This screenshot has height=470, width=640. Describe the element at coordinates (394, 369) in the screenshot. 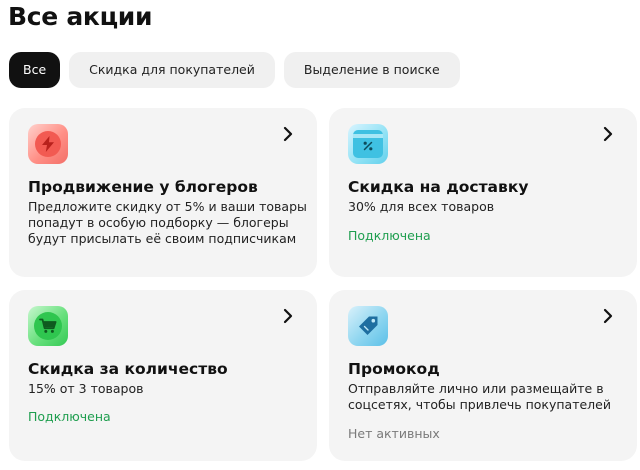

I see `card-title: Промокод` at that location.